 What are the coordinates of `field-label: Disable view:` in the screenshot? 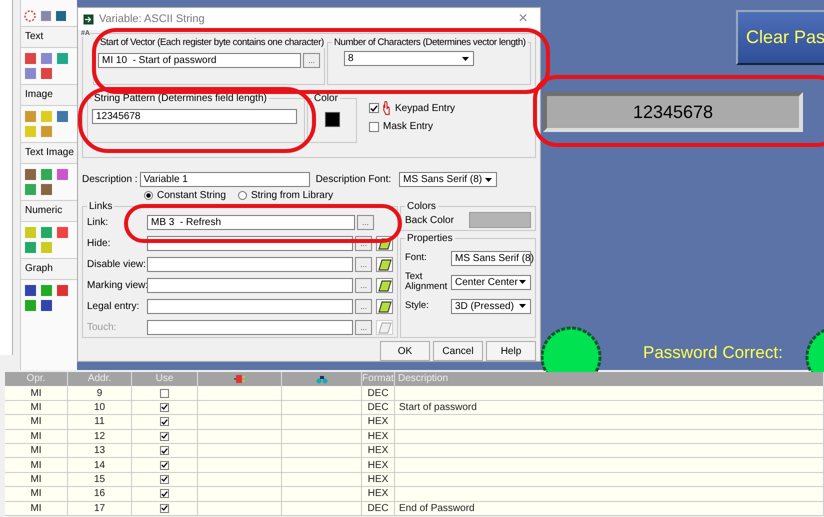 It's located at (116, 264).